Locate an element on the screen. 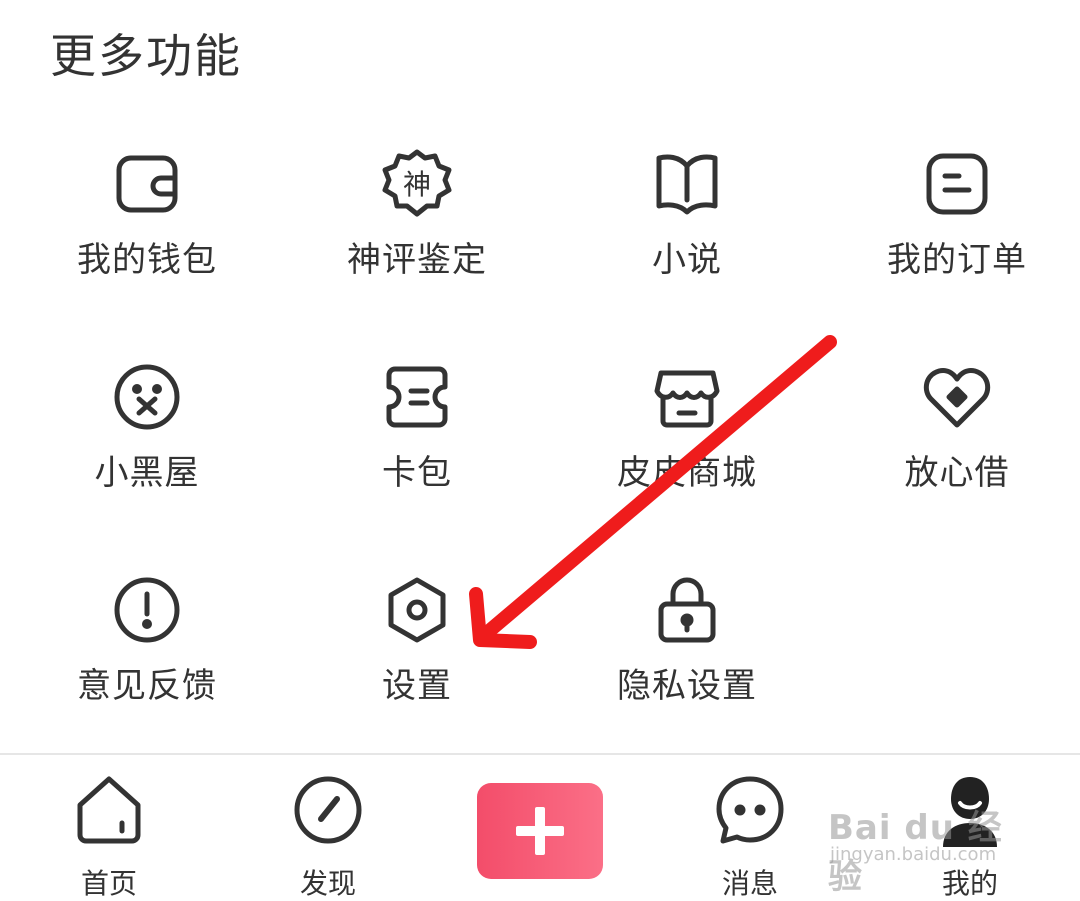 The image size is (1080, 901). feature-label: 小黑屋 is located at coordinates (147, 473).